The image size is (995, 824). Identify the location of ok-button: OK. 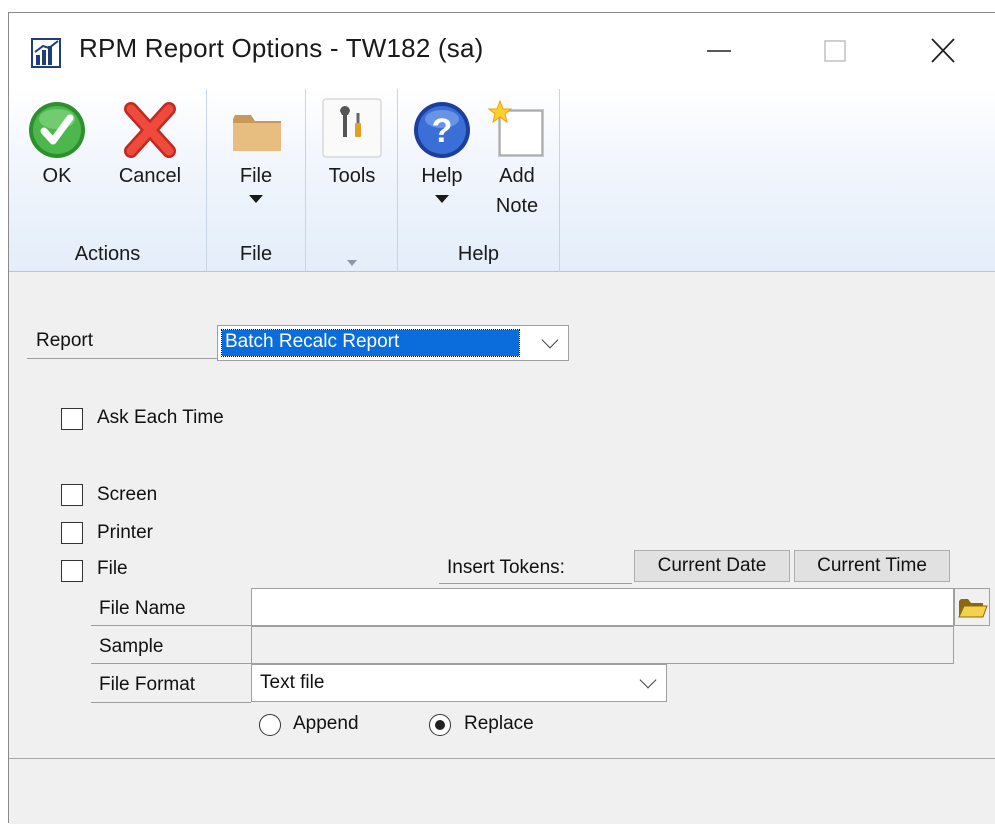
(57, 145).